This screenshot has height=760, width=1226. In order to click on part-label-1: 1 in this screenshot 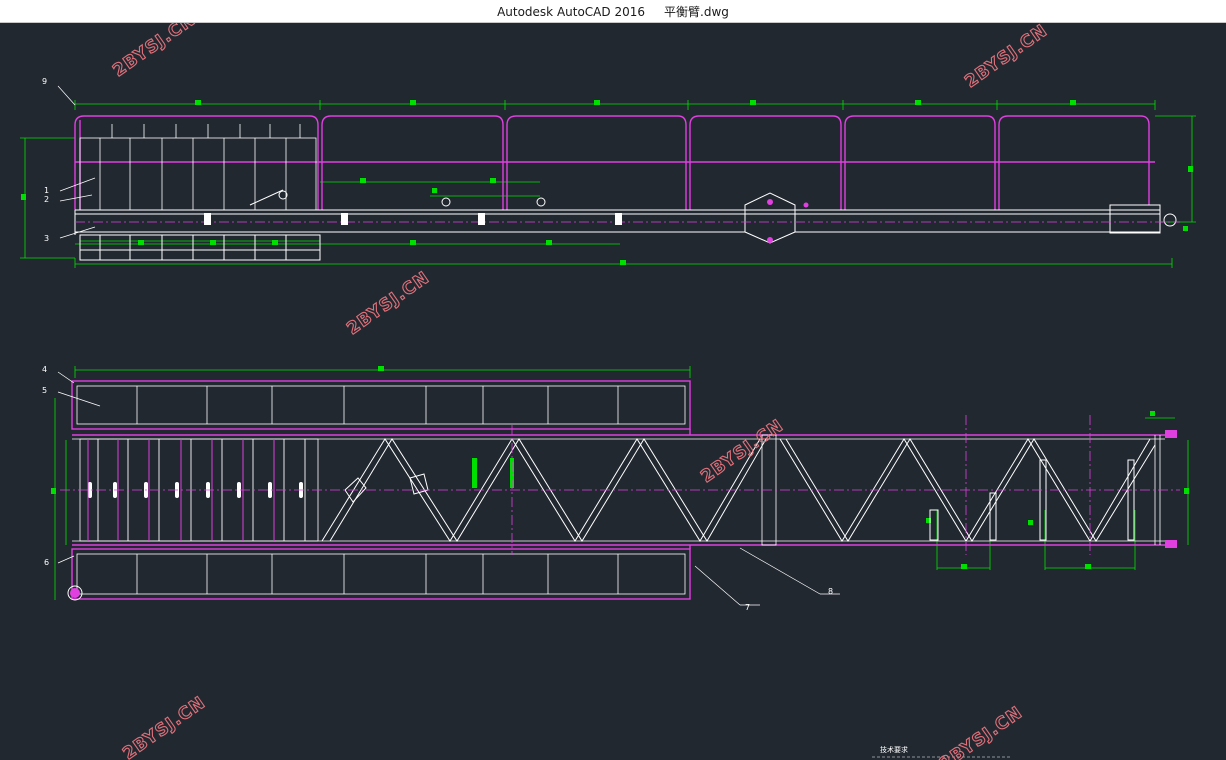, I will do `click(46, 190)`.